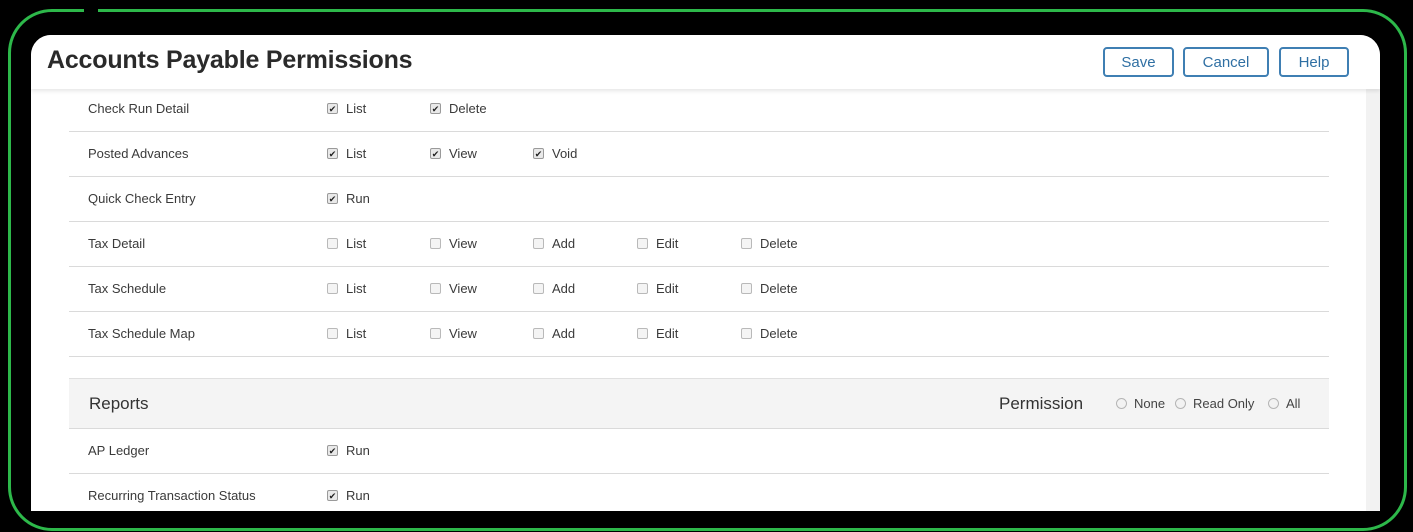 This screenshot has width=1413, height=532. Describe the element at coordinates (127, 288) in the screenshot. I see `row-label: Tax Schedule` at that location.